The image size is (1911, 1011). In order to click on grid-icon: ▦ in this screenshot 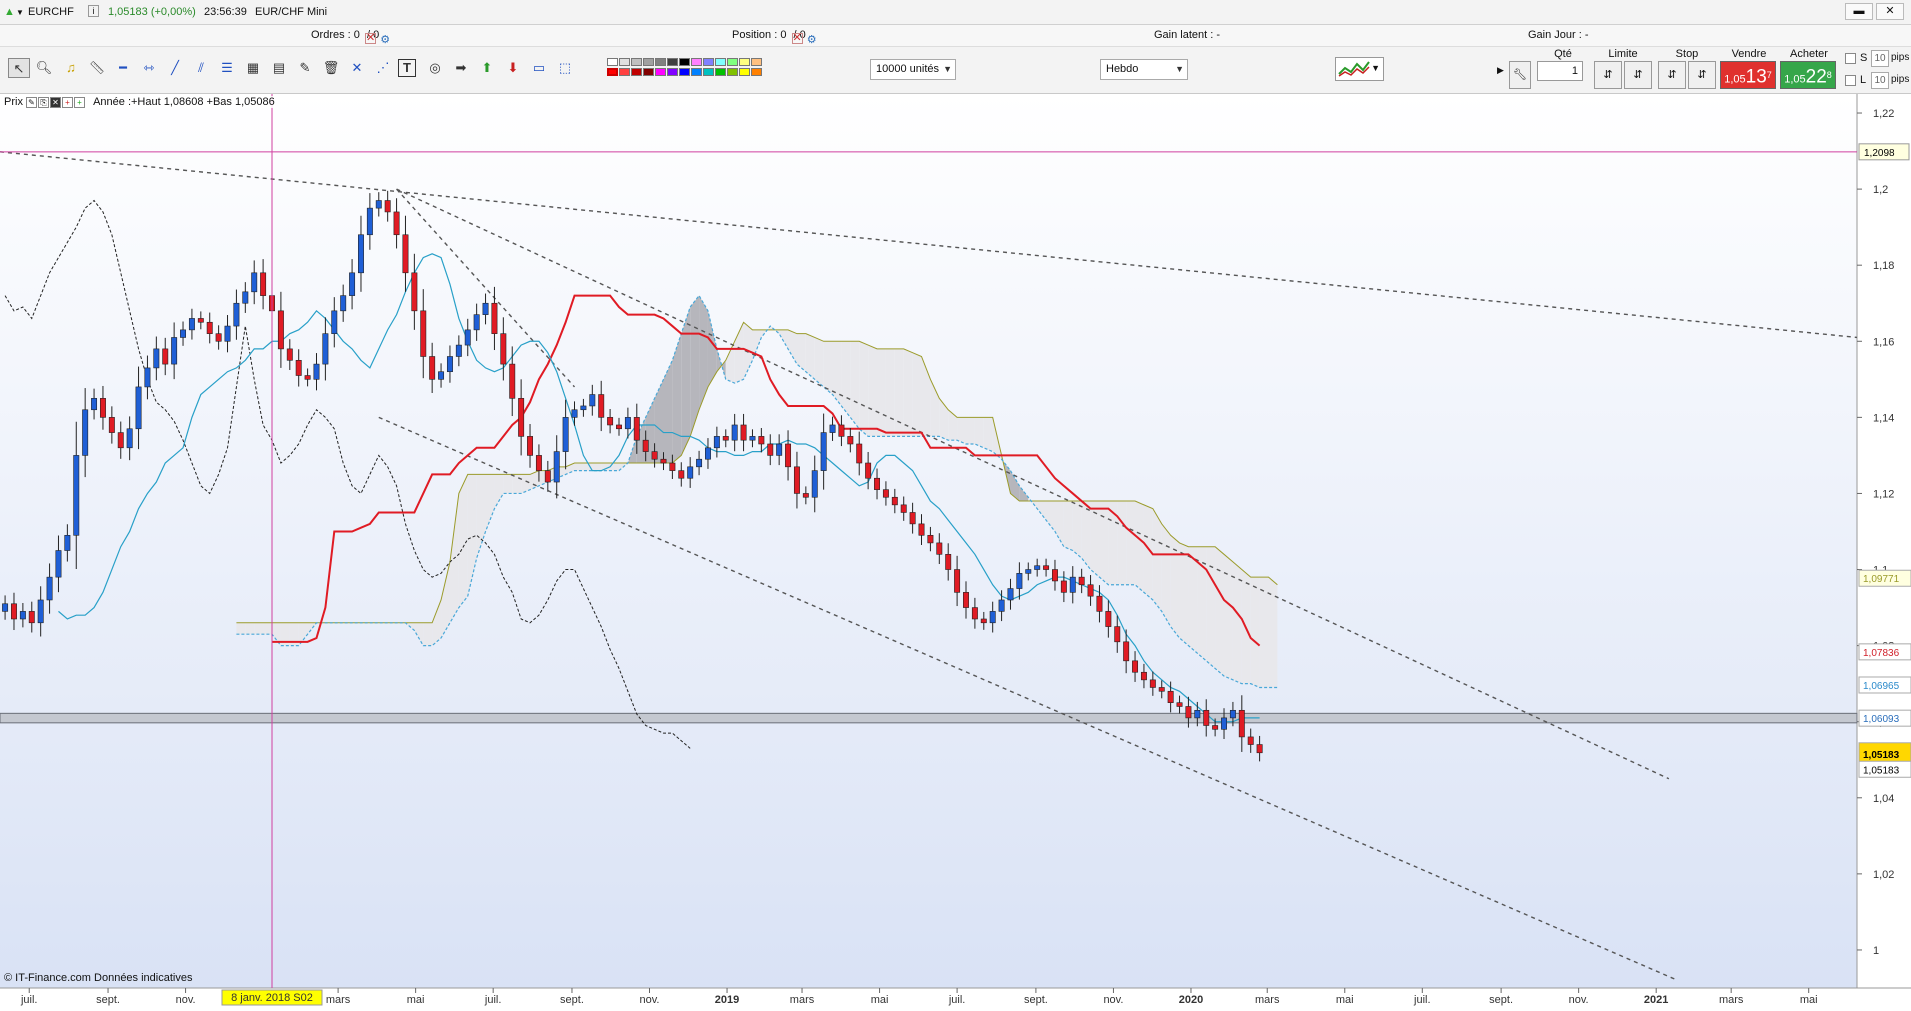, I will do `click(253, 68)`.